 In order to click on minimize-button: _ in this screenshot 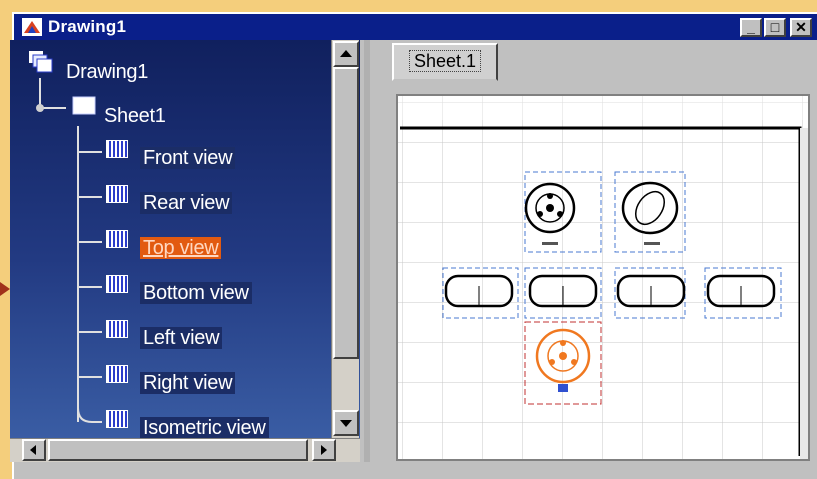, I will do `click(751, 27)`.